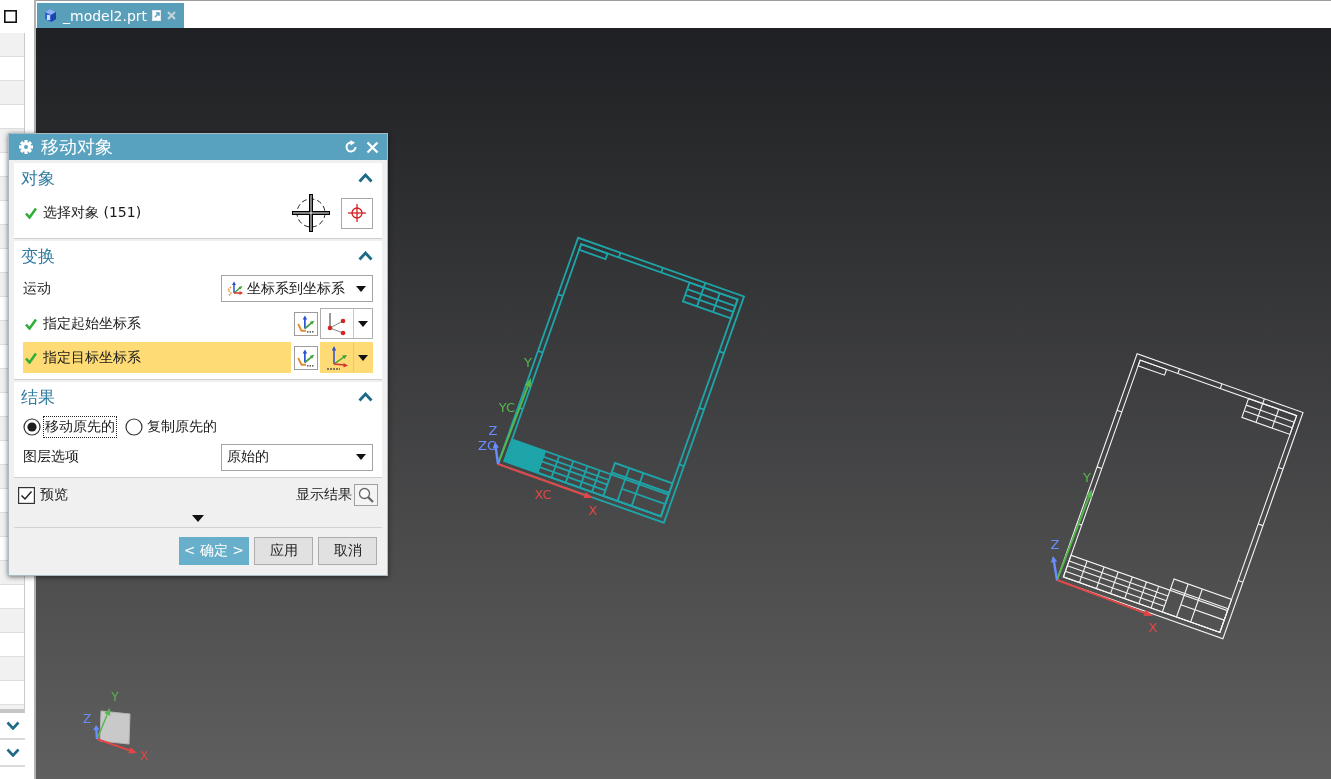  Describe the element at coordinates (157, 323) in the screenshot. I see `step-row: 指定起始坐标系` at that location.